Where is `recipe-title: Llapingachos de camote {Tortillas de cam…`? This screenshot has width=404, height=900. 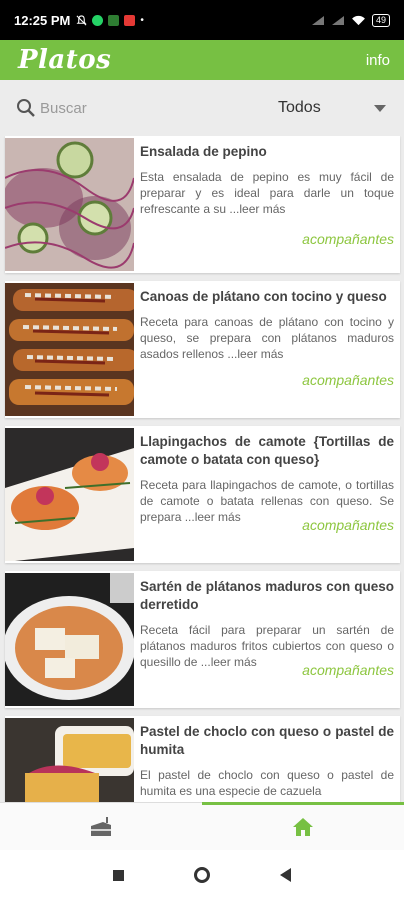 recipe-title: Llapingachos de camote {Tortillas de cam… is located at coordinates (267, 450).